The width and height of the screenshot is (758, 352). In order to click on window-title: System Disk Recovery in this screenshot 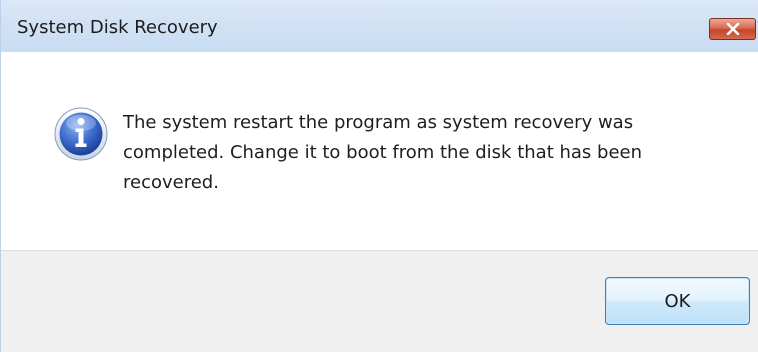, I will do `click(117, 27)`.